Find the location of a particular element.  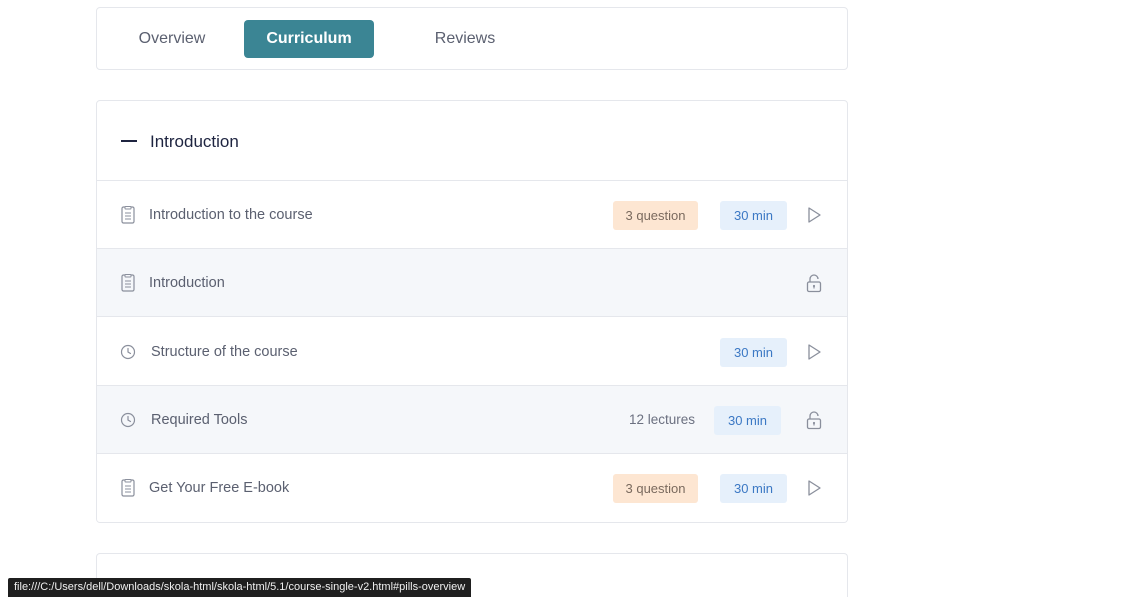

lesson-title: Required Tools is located at coordinates (199, 420).